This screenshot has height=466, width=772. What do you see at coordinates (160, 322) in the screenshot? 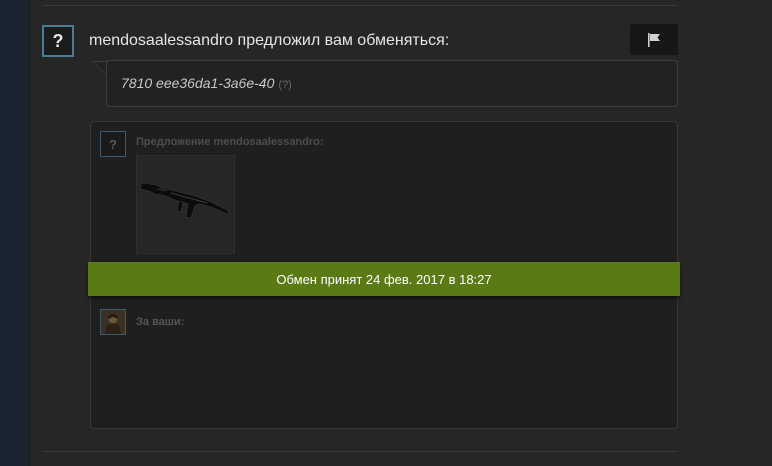
I see `your-items-label: За ваши:` at bounding box center [160, 322].